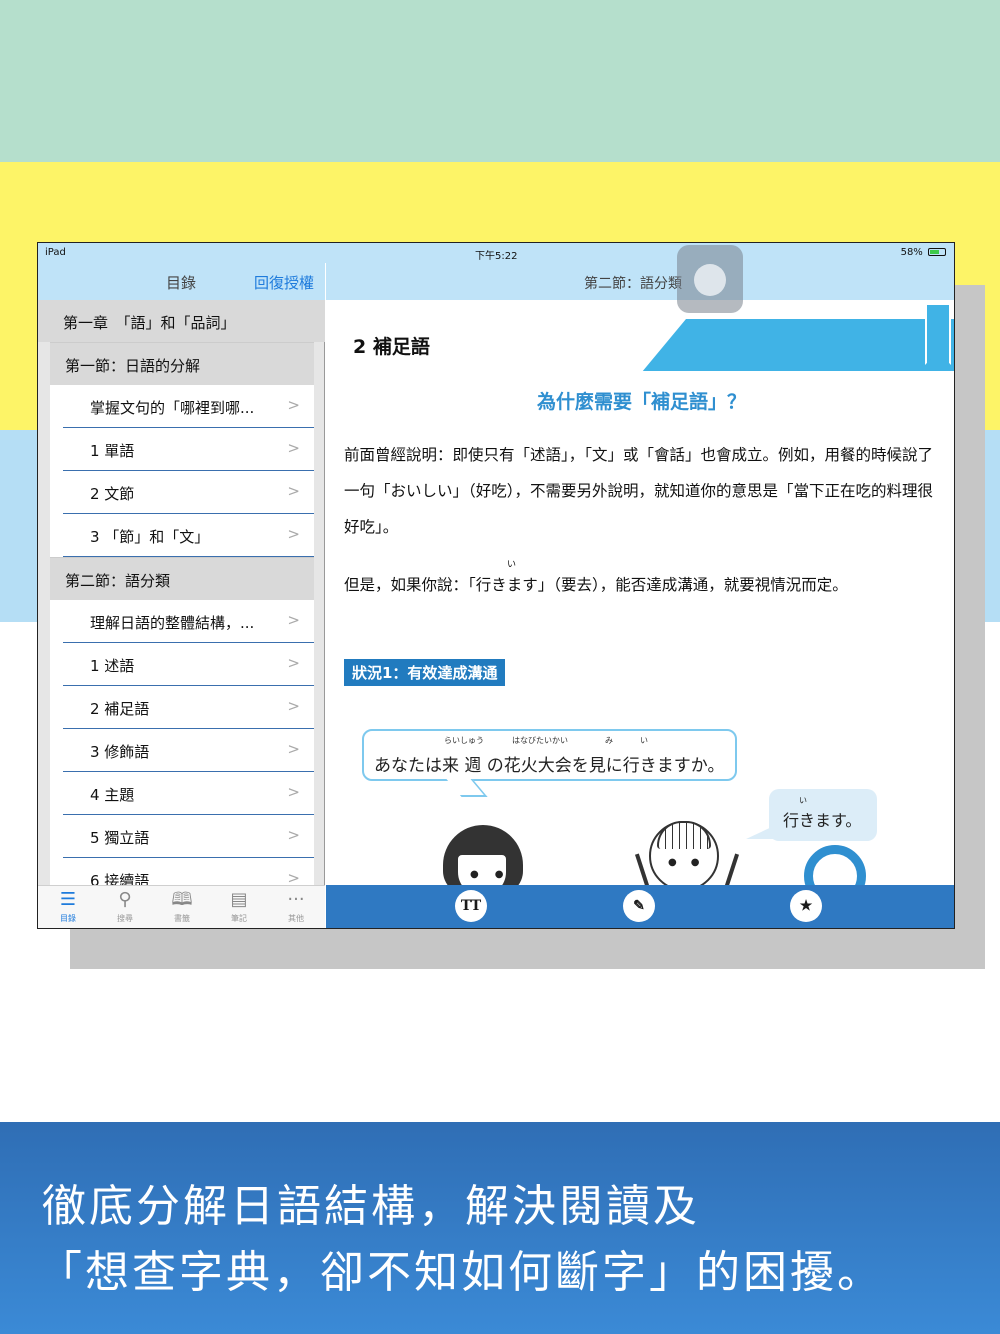 The image size is (1000, 1334). I want to click on font-size-button: TT, so click(471, 906).